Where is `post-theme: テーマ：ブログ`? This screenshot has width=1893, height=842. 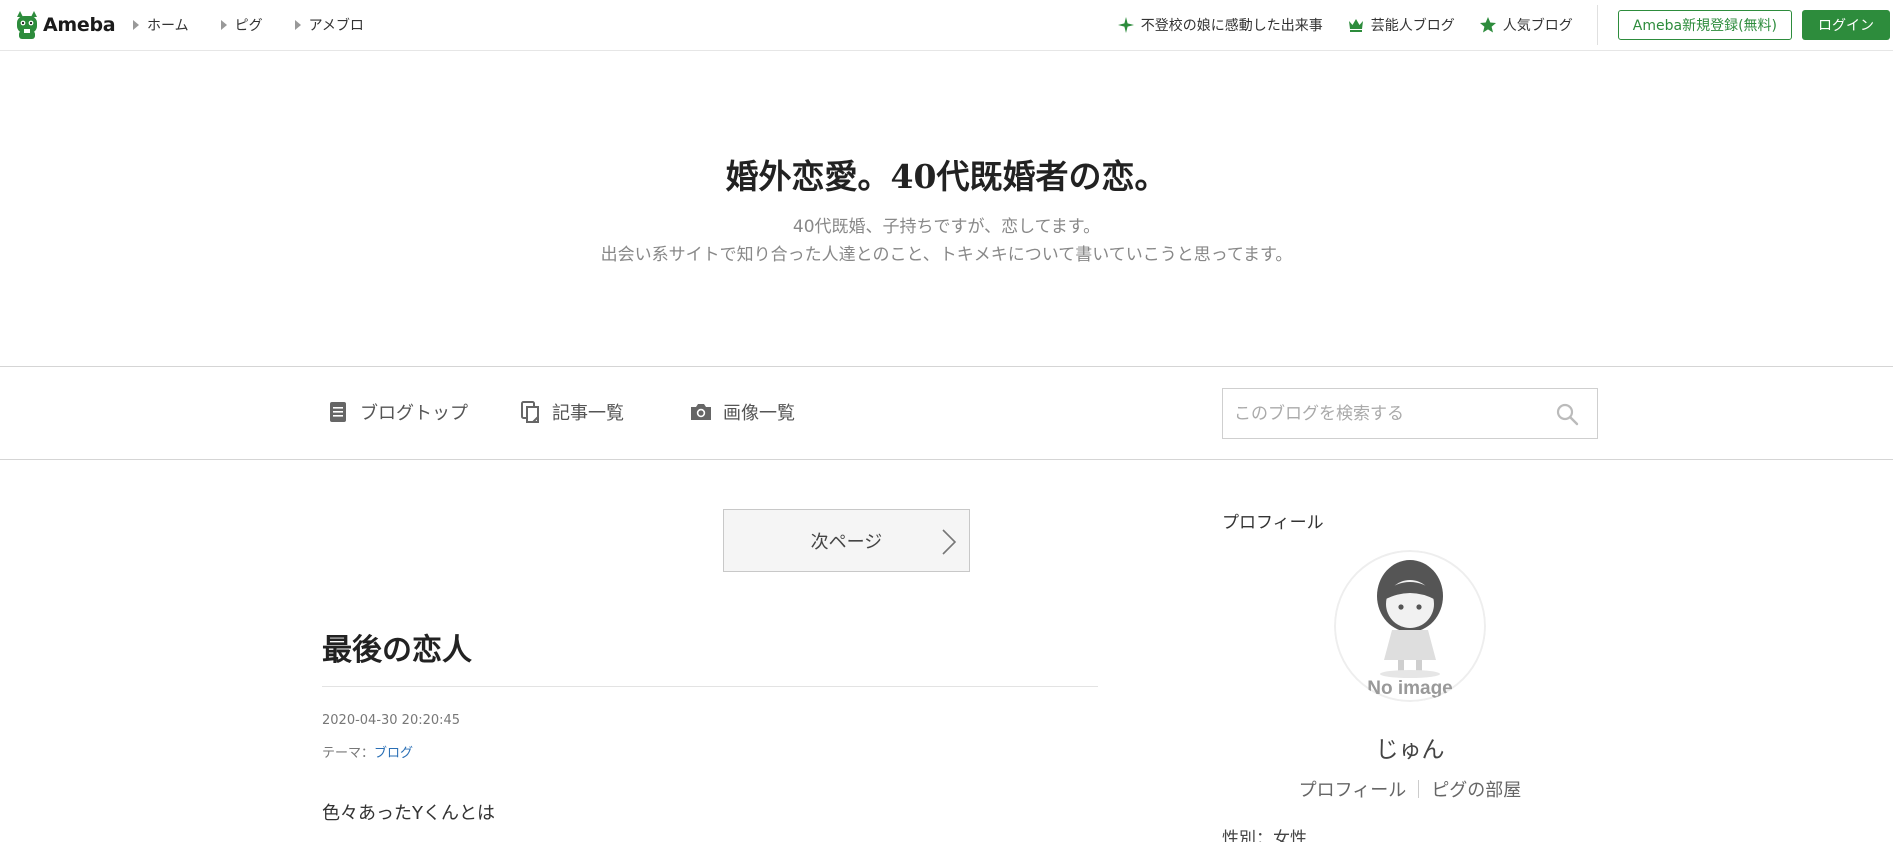
post-theme: テーマ：ブログ is located at coordinates (367, 751).